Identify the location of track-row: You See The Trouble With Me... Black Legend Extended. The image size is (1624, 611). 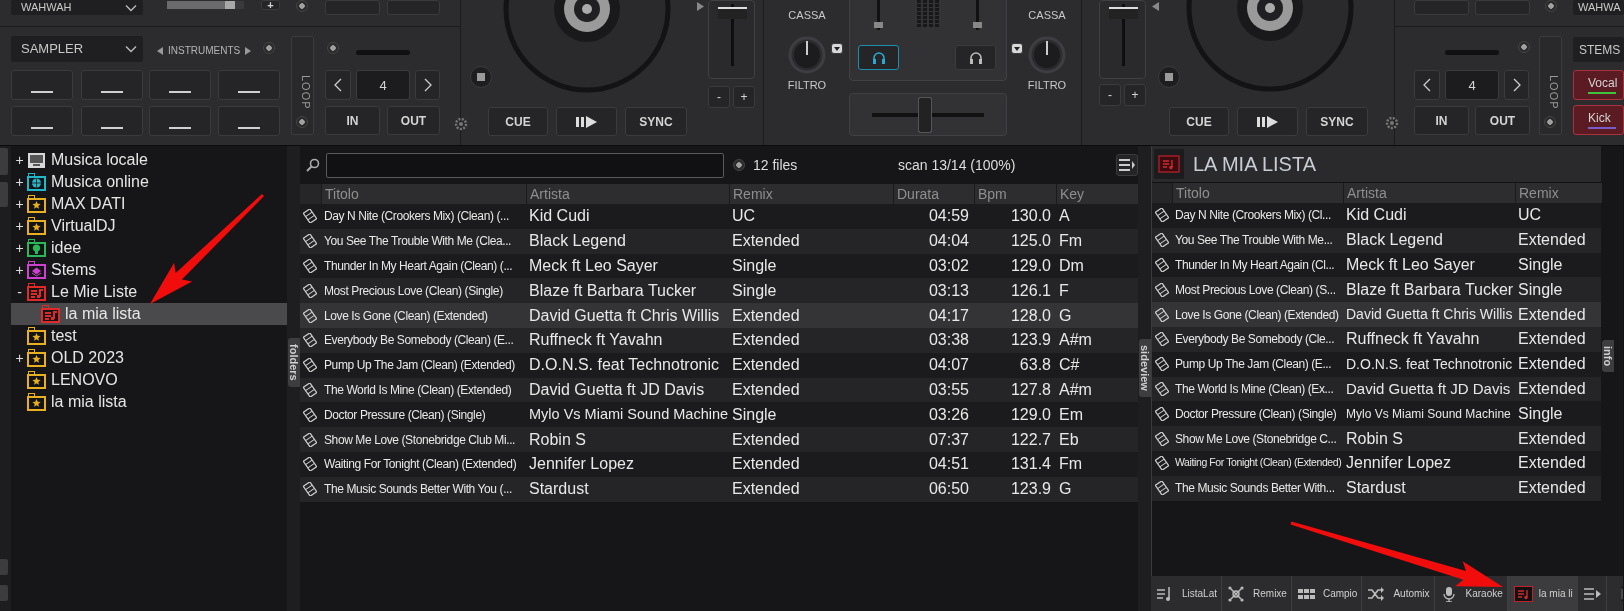
(1376, 240).